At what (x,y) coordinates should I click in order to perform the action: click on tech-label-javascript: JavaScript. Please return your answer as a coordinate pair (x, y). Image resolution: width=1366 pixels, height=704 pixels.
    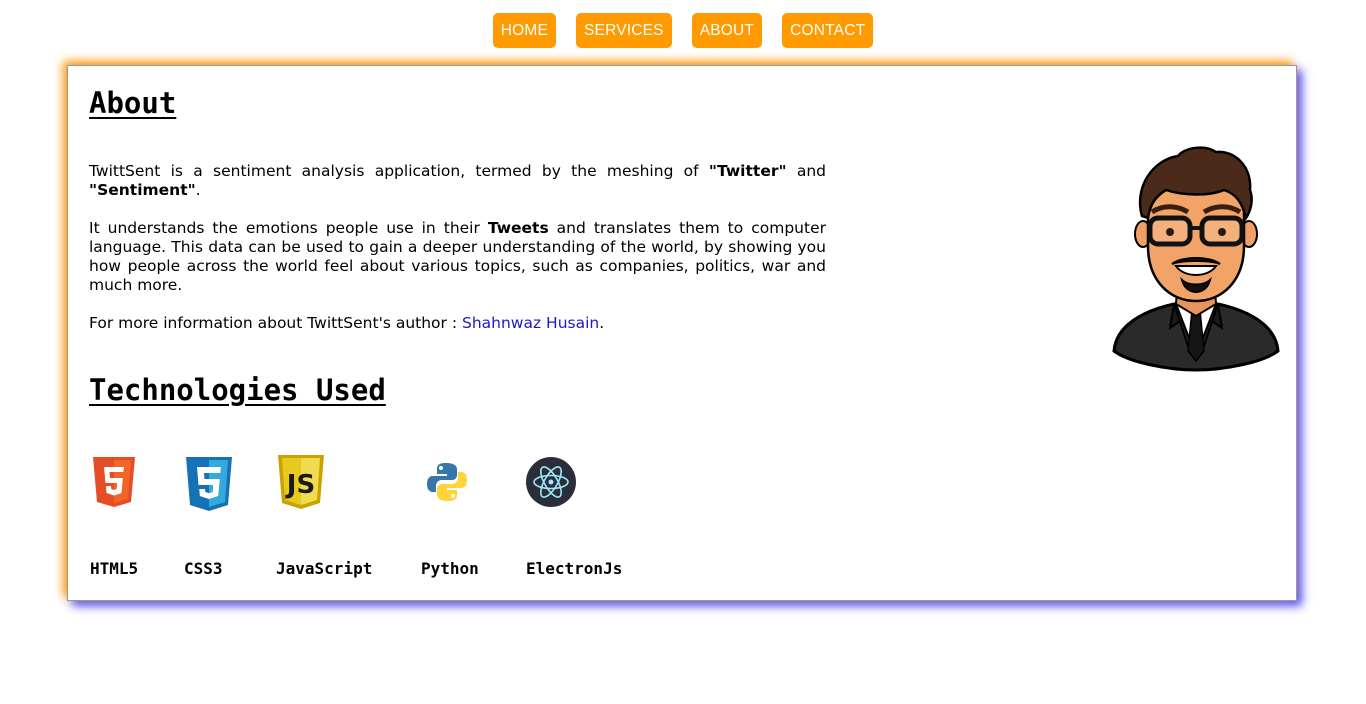
    Looking at the image, I should click on (324, 568).